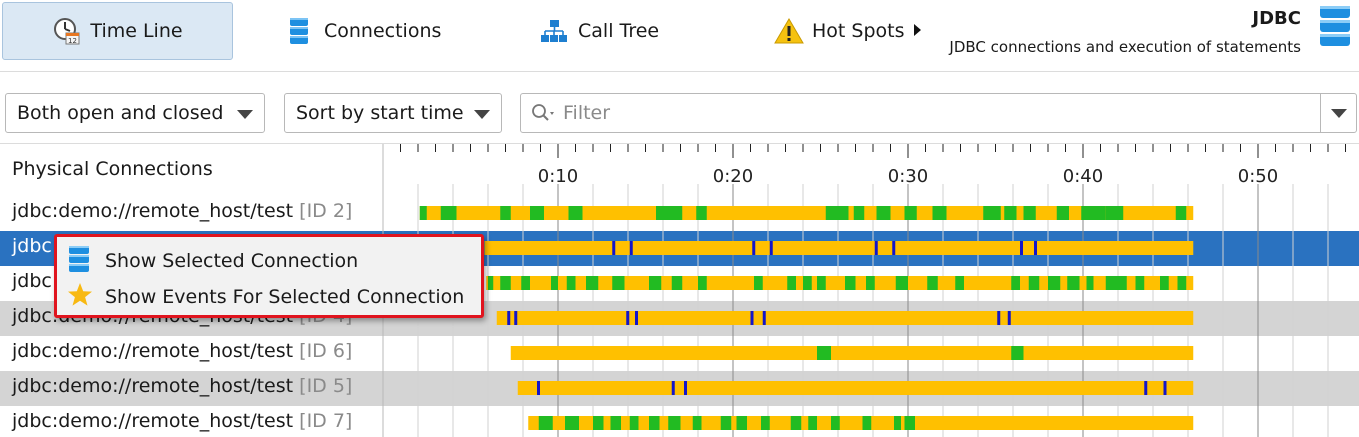  I want to click on connection-state-value: Both open and closed, so click(120, 113).